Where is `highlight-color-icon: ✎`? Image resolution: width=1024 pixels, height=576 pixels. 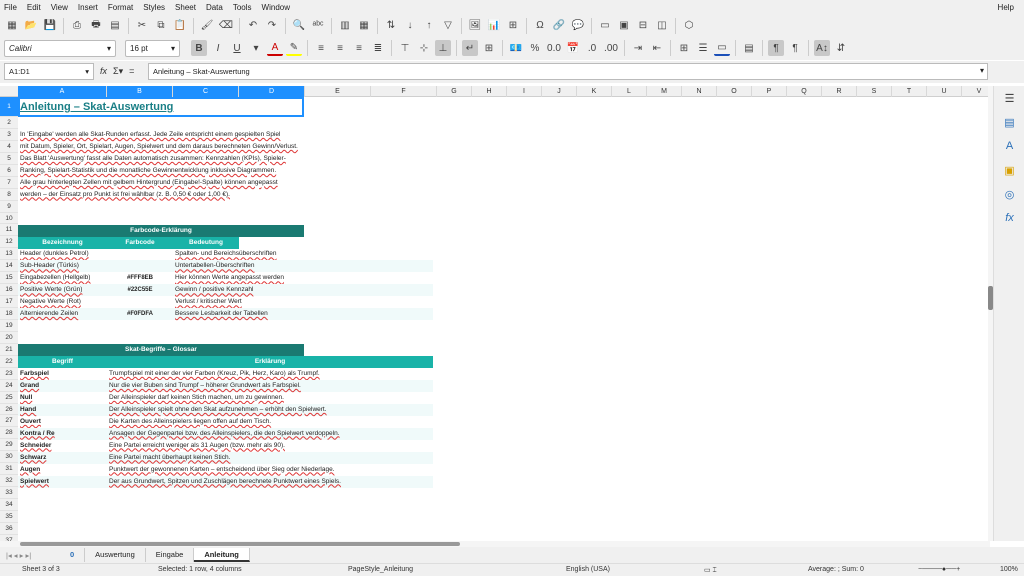 highlight-color-icon: ✎ is located at coordinates (294, 48).